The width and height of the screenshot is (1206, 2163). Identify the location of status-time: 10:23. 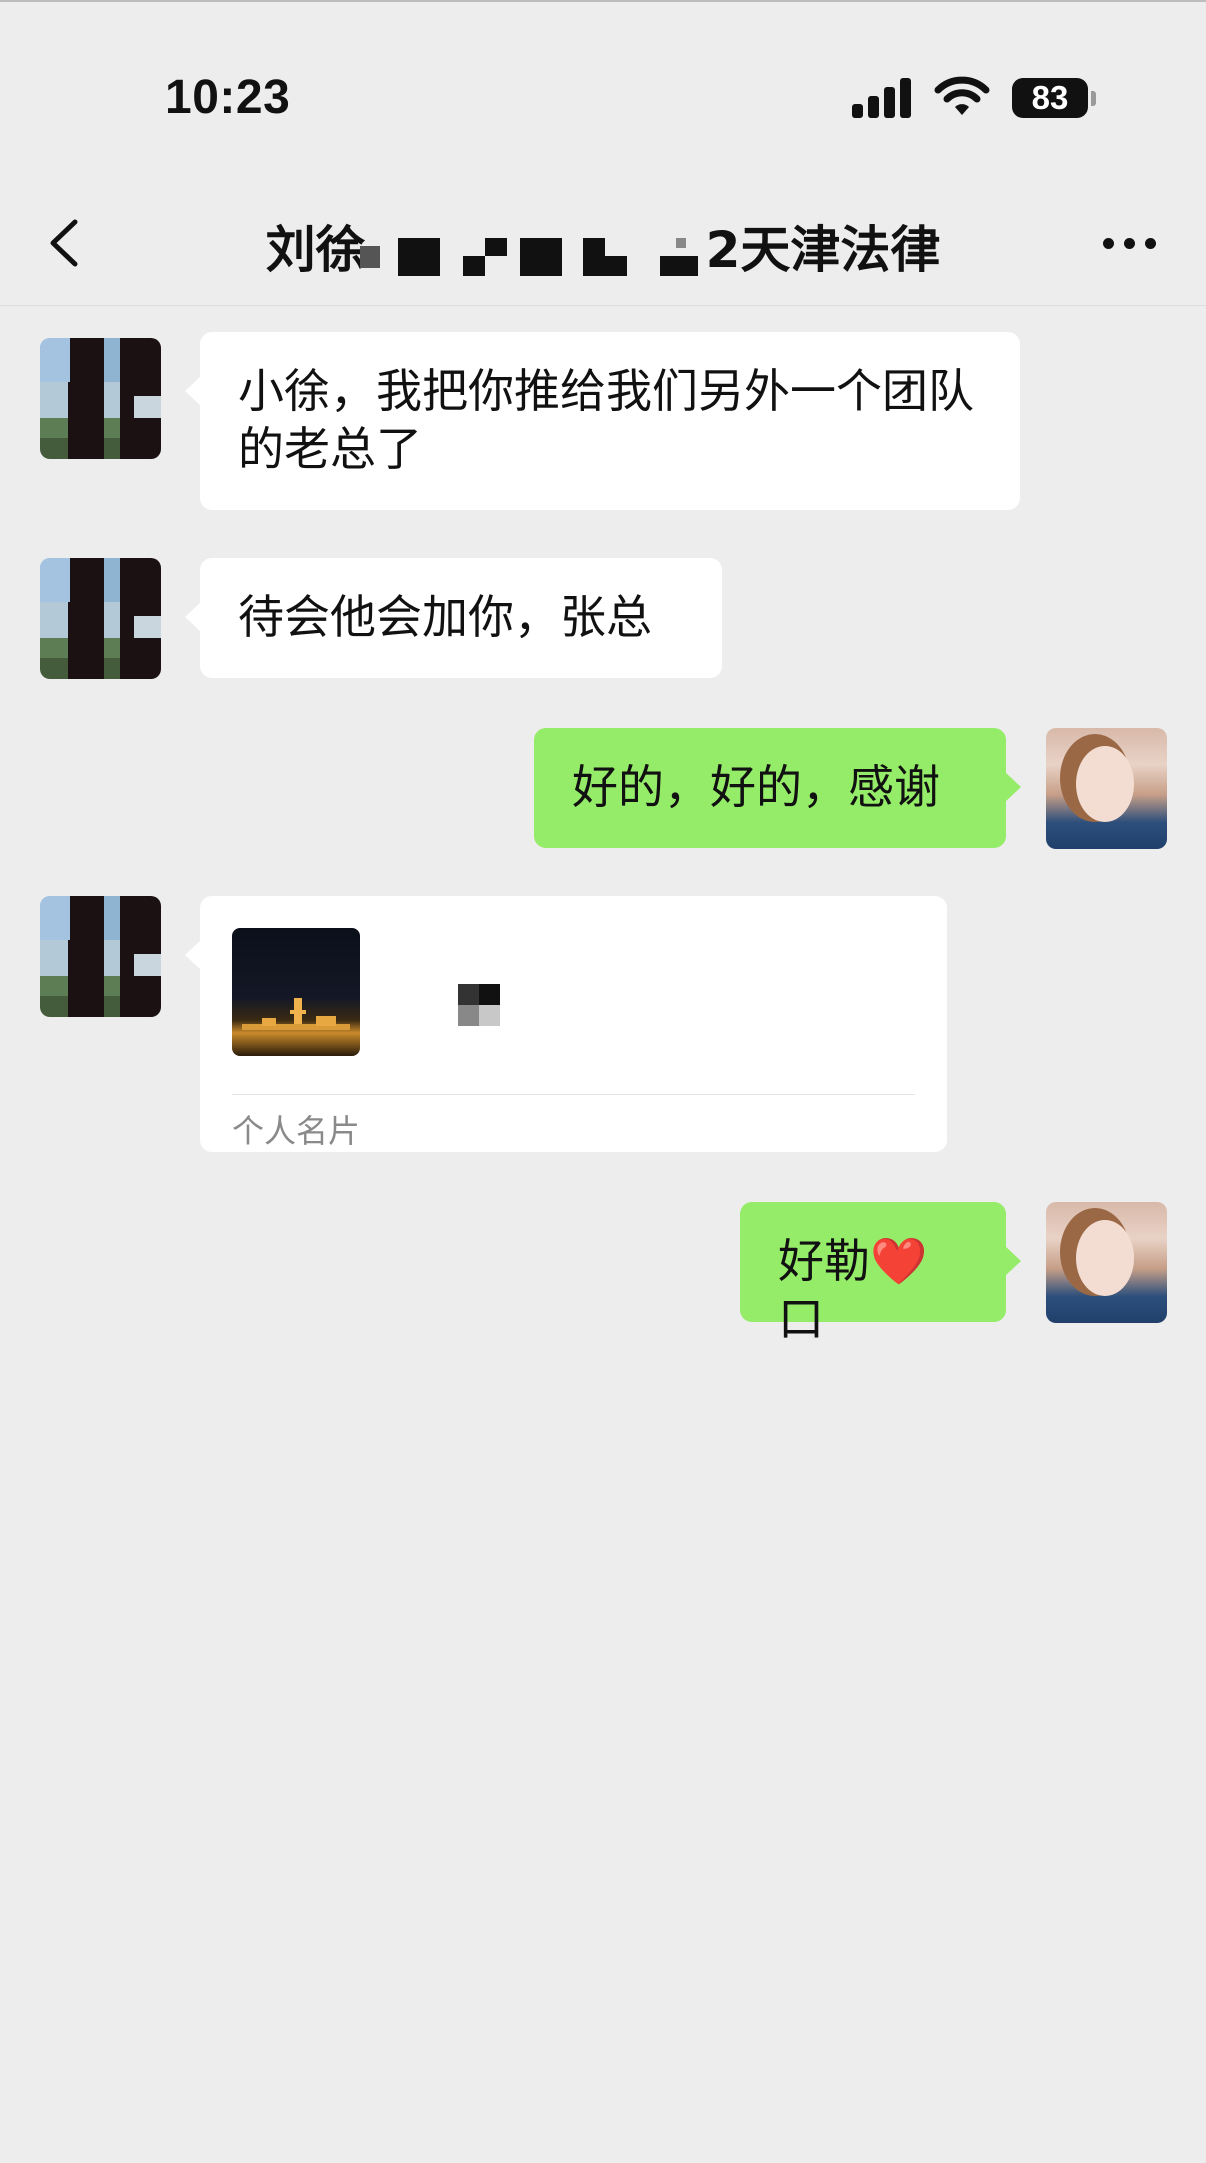
(228, 97).